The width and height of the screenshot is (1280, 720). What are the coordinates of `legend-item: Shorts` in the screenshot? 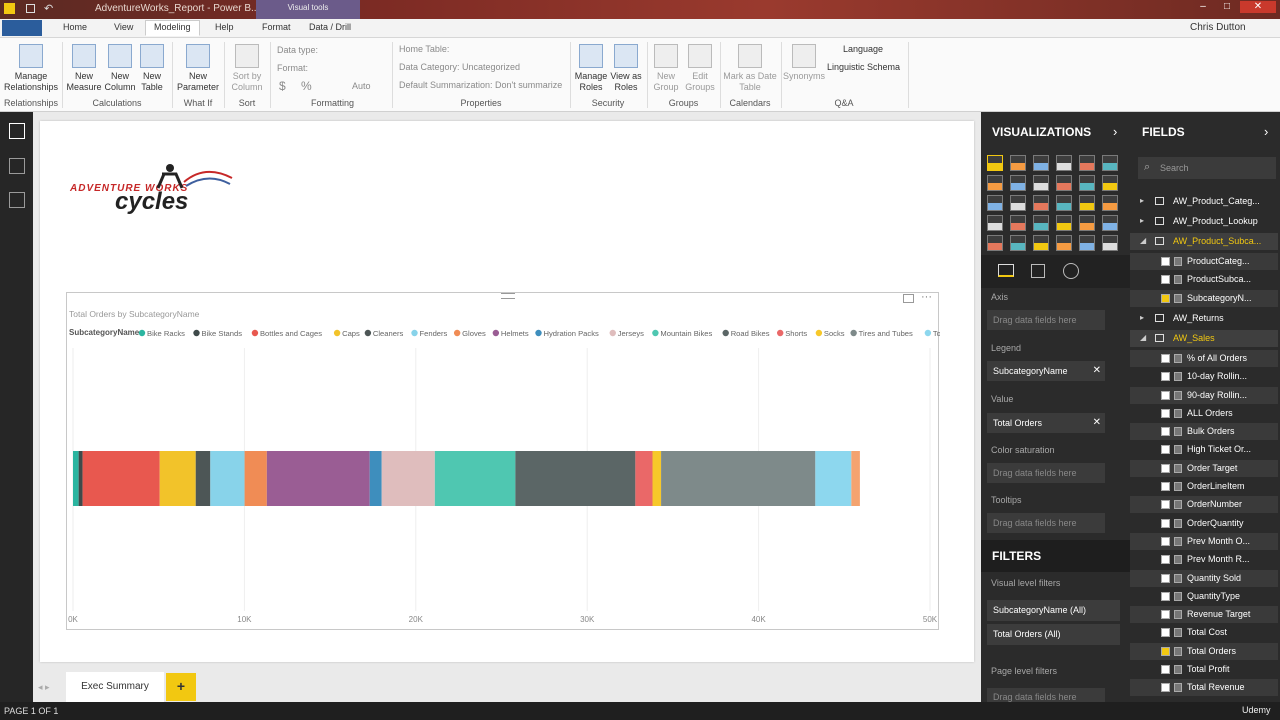 It's located at (796, 333).